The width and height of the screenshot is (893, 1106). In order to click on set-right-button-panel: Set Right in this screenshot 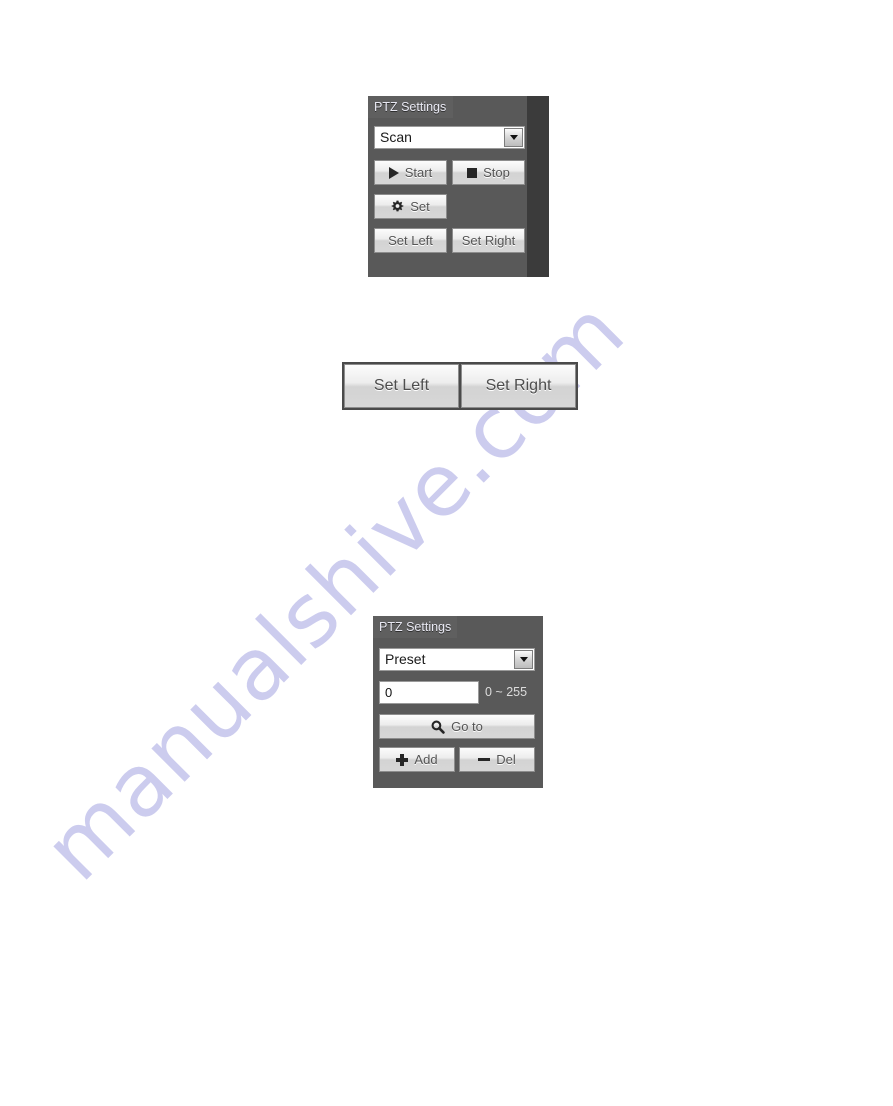, I will do `click(488, 240)`.